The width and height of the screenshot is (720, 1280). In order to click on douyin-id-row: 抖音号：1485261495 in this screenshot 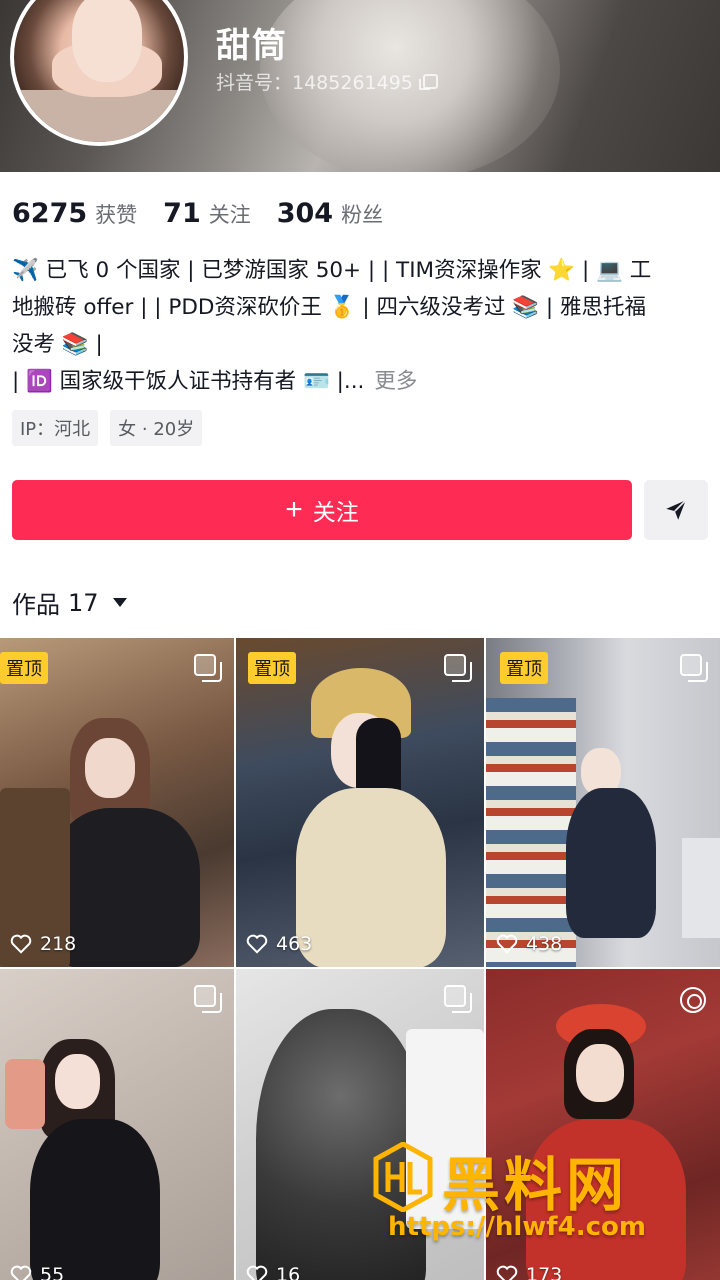, I will do `click(327, 81)`.